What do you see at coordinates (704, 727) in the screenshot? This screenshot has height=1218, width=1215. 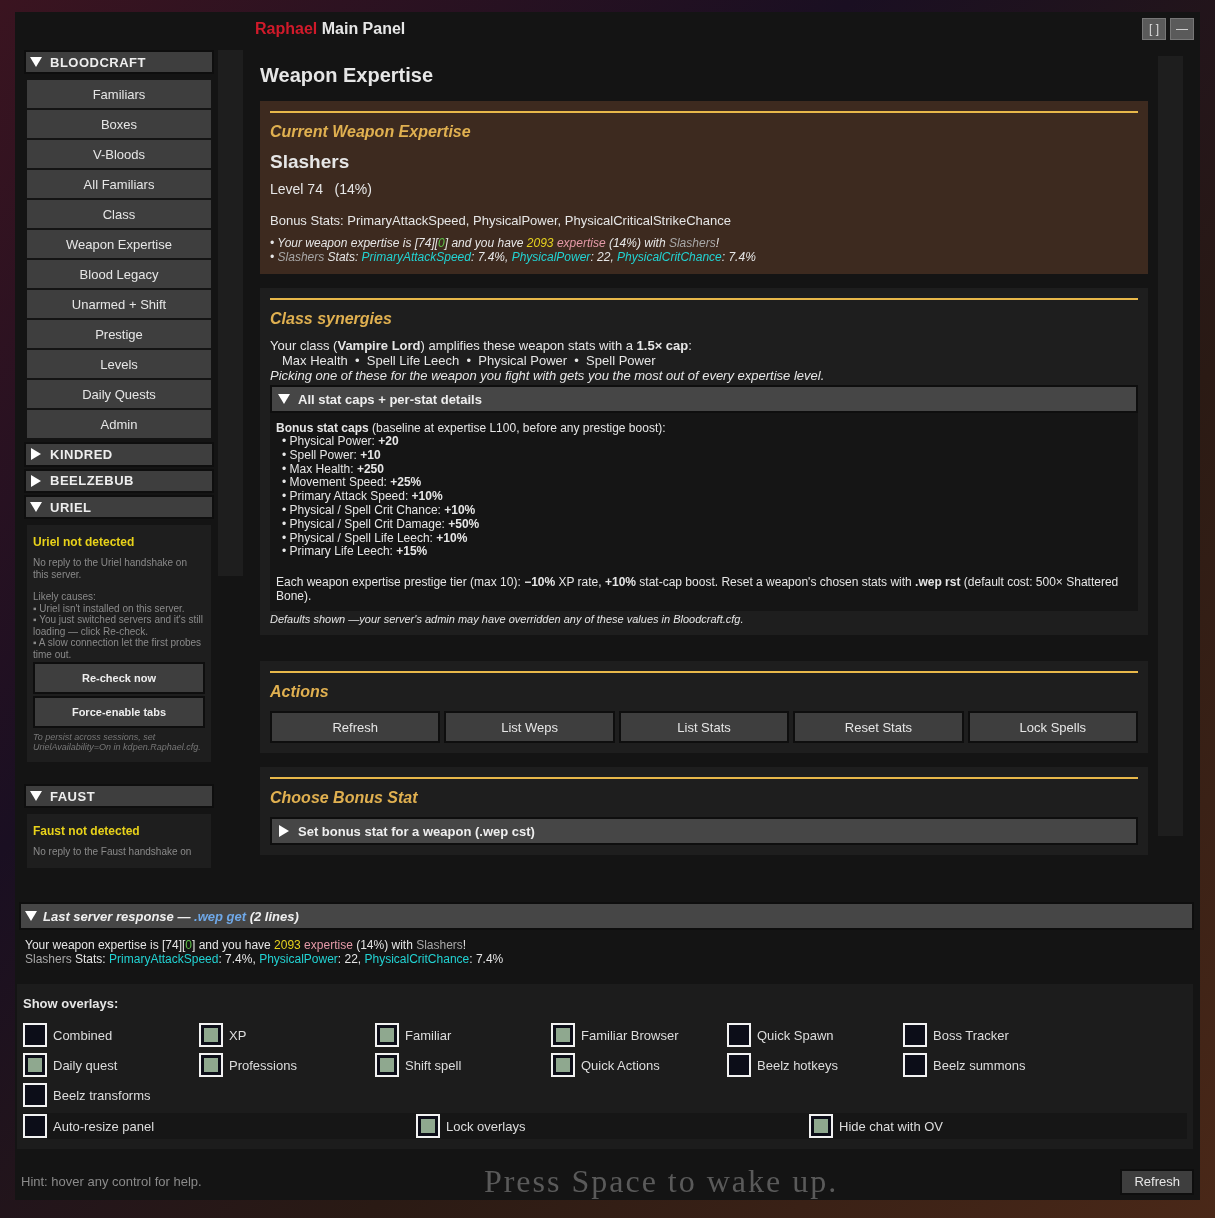 I see `action-button: List Stats` at bounding box center [704, 727].